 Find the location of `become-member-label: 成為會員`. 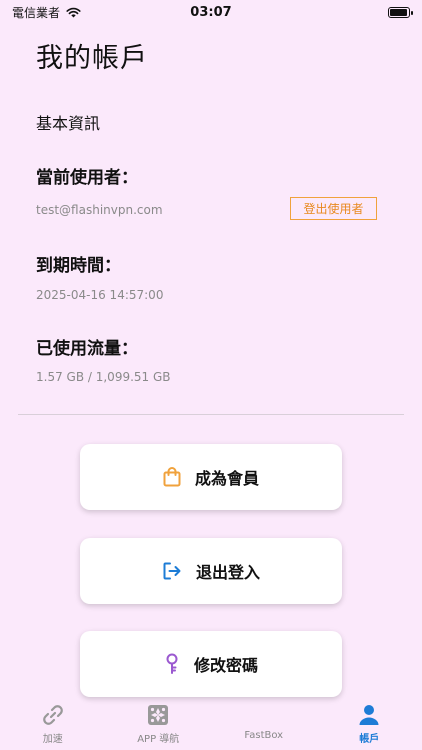

become-member-label: 成為會員 is located at coordinates (226, 478).